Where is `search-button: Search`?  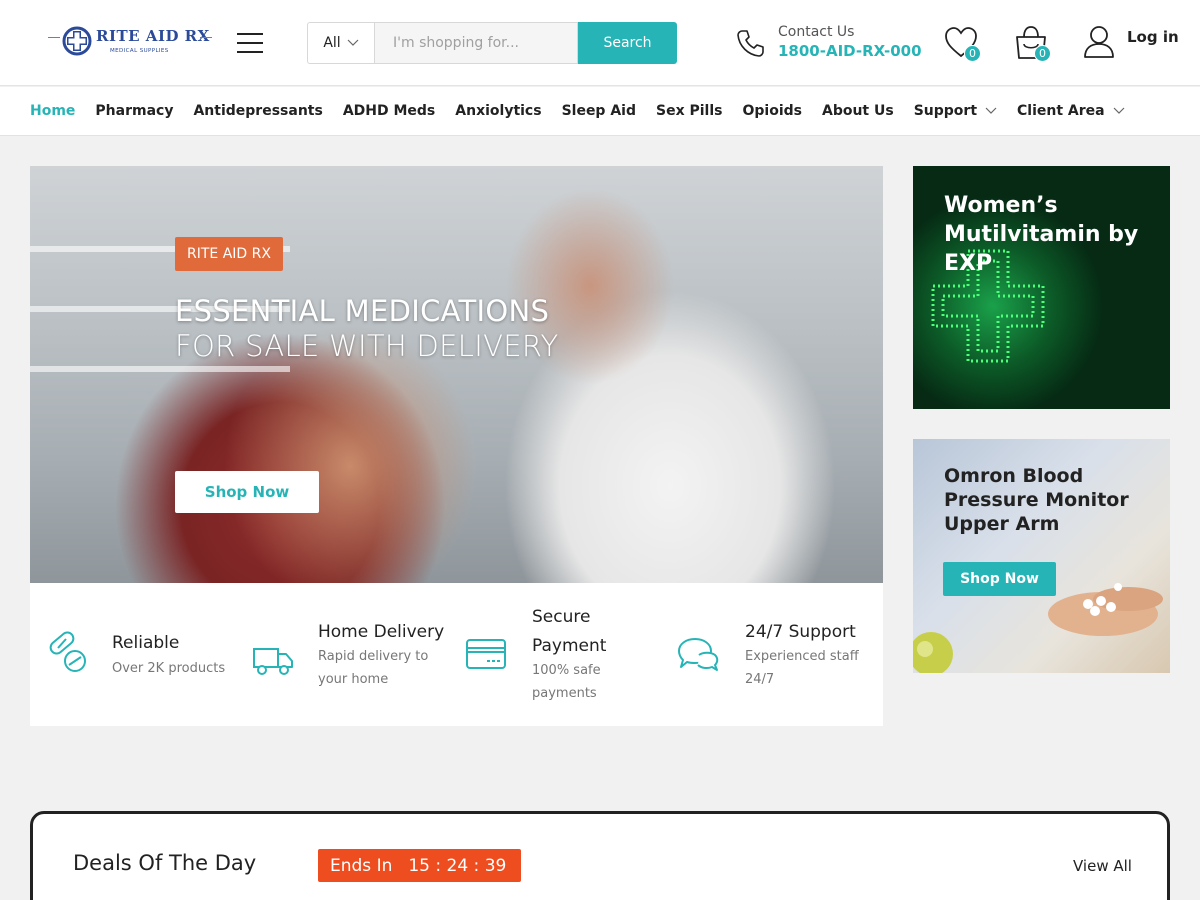
search-button: Search is located at coordinates (627, 43).